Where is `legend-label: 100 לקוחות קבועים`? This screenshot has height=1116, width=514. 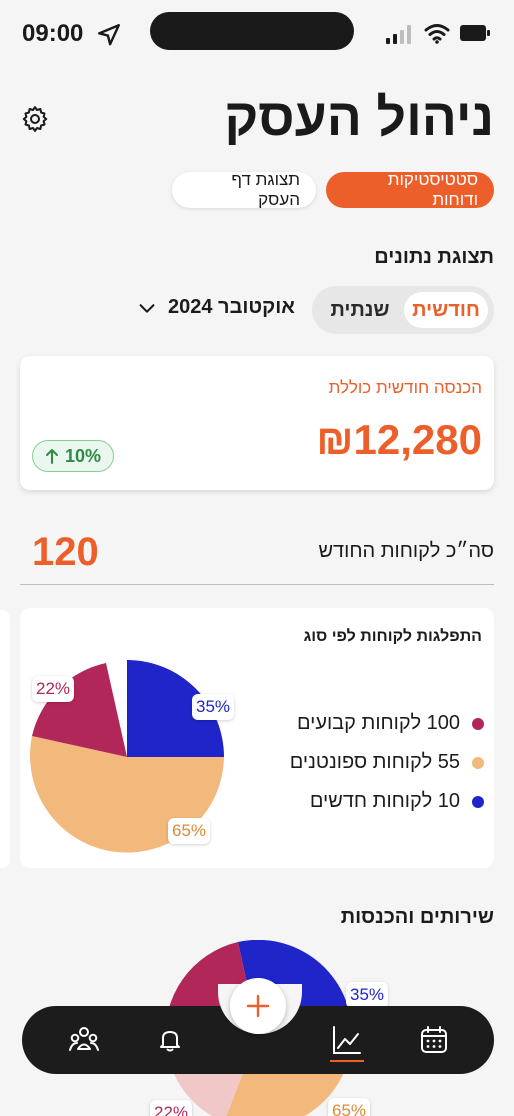
legend-label: 100 לקוחות קבועים is located at coordinates (378, 723).